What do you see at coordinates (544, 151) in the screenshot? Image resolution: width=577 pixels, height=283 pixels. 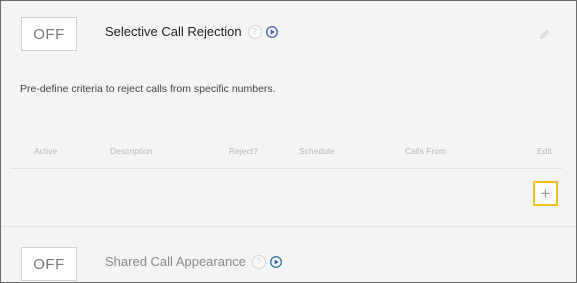 I see `column-header-edit: Edit` at bounding box center [544, 151].